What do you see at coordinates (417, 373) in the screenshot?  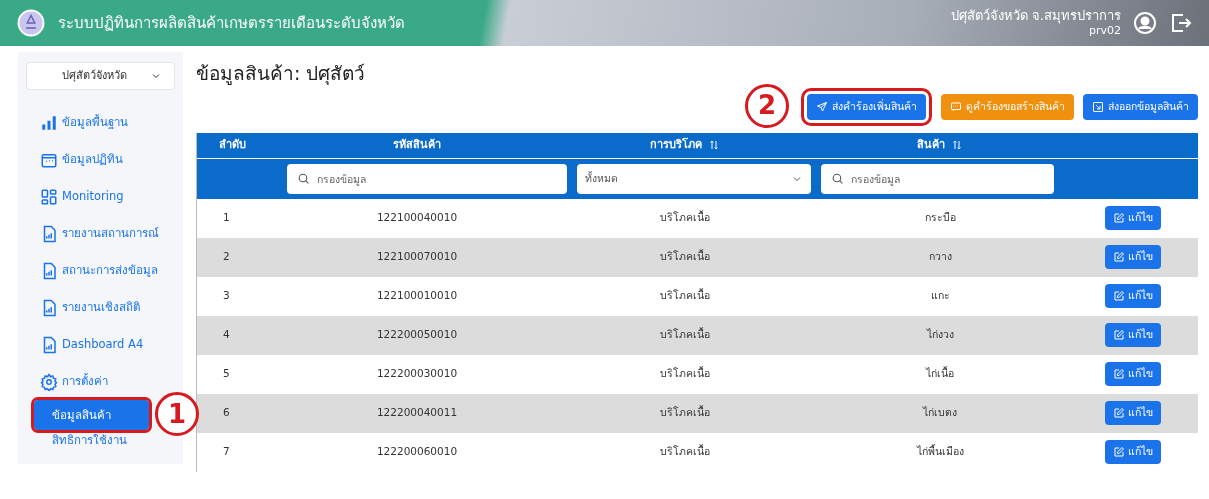 I see `table-cell: 122200030010` at bounding box center [417, 373].